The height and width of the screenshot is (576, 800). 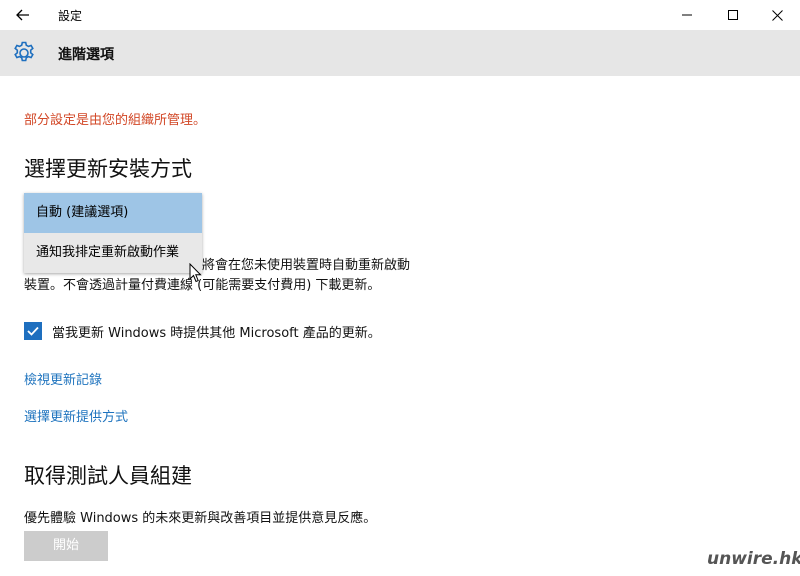 I want to click on choose-delivery-link: 選擇更新提供方式, so click(x=76, y=415).